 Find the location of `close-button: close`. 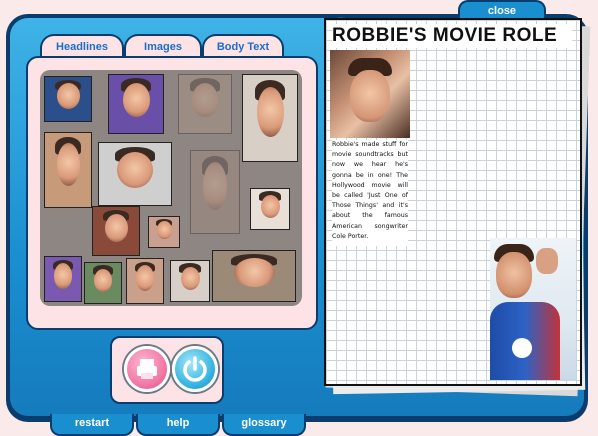

close-button: close is located at coordinates (502, 10).